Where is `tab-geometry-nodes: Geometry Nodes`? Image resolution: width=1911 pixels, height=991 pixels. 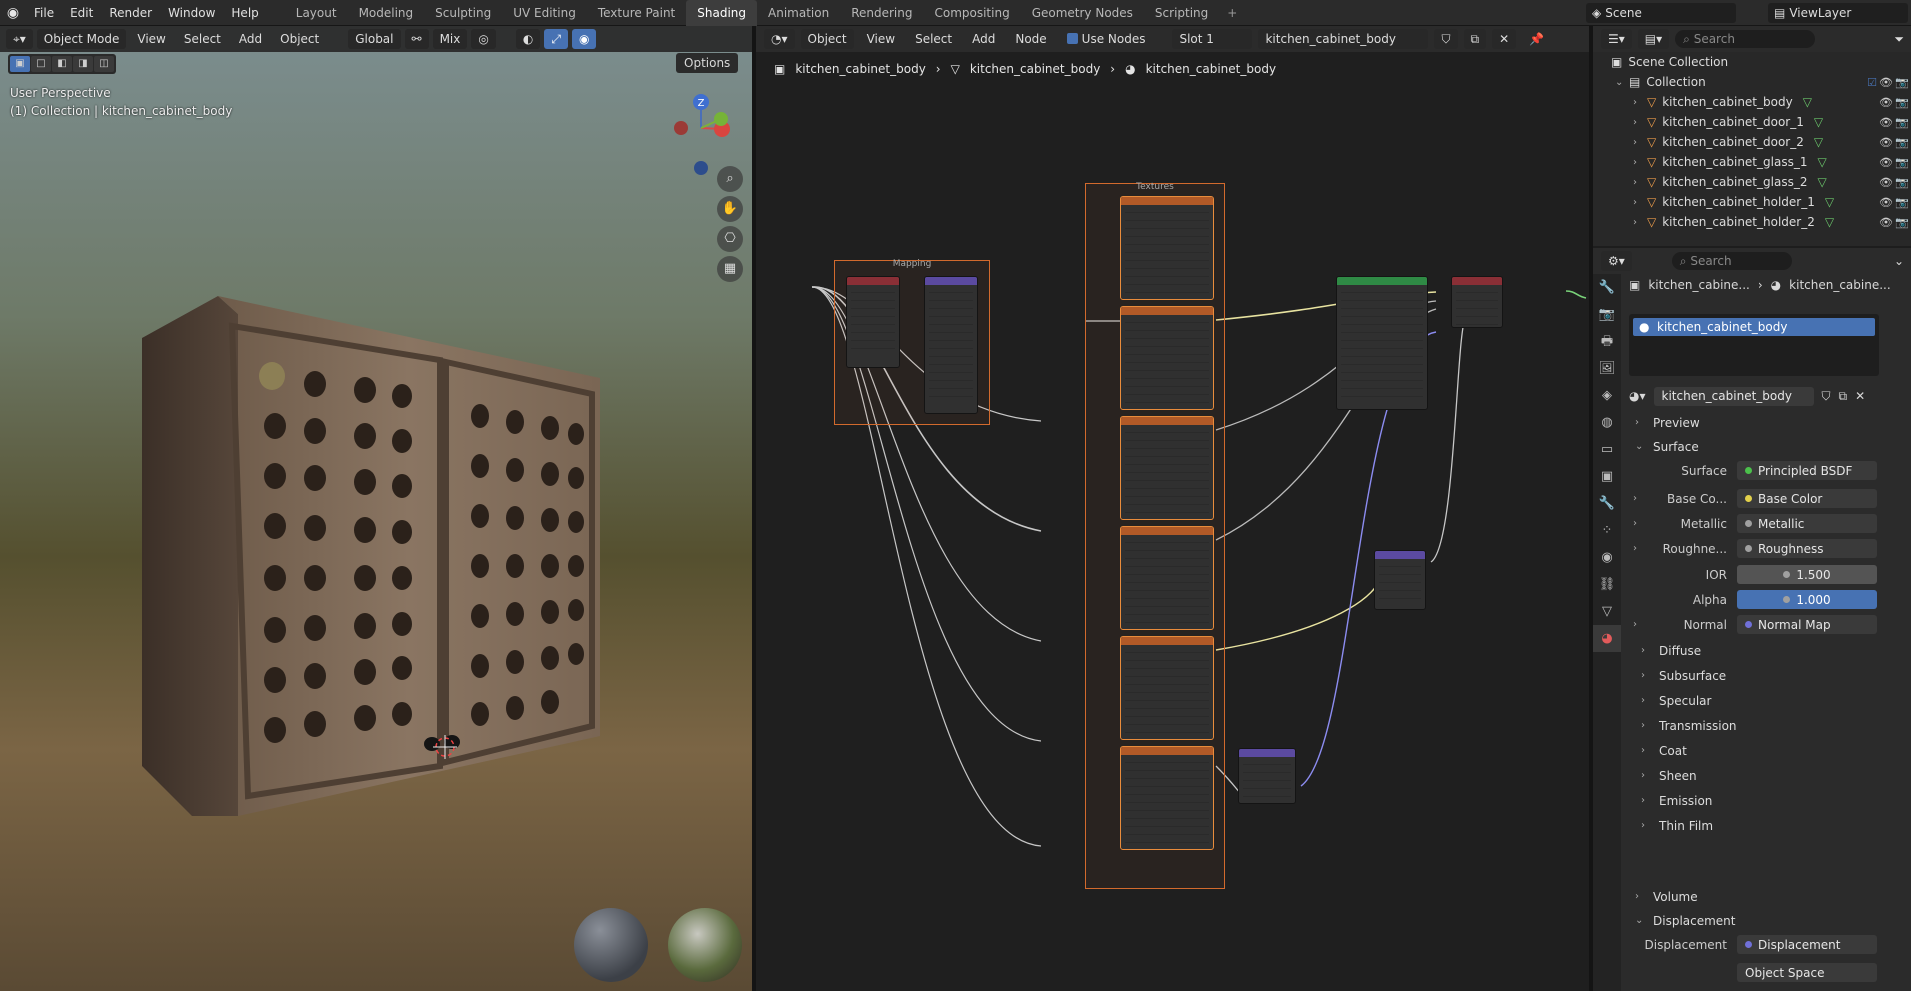 tab-geometry-nodes: Geometry Nodes is located at coordinates (1082, 13).